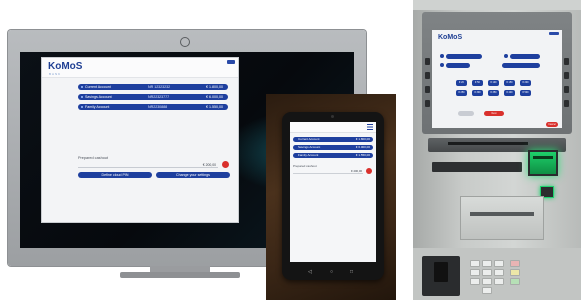 The width and height of the screenshot is (581, 300). What do you see at coordinates (180, 275) in the screenshot?
I see `monitor-base` at bounding box center [180, 275].